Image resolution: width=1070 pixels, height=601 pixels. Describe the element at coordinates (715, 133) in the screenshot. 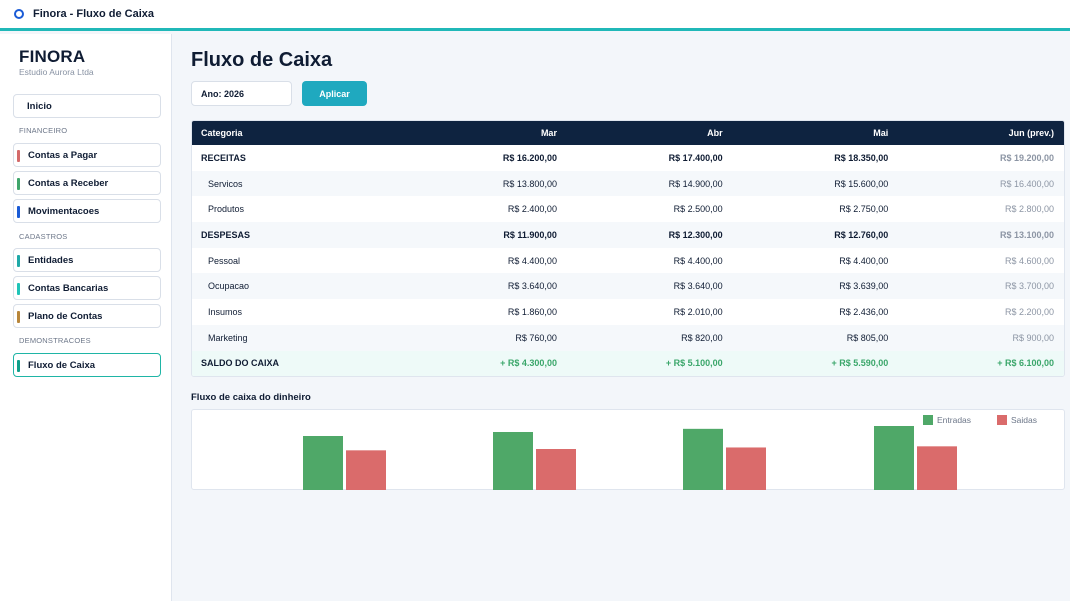

I see `column-header: Abr` at that location.